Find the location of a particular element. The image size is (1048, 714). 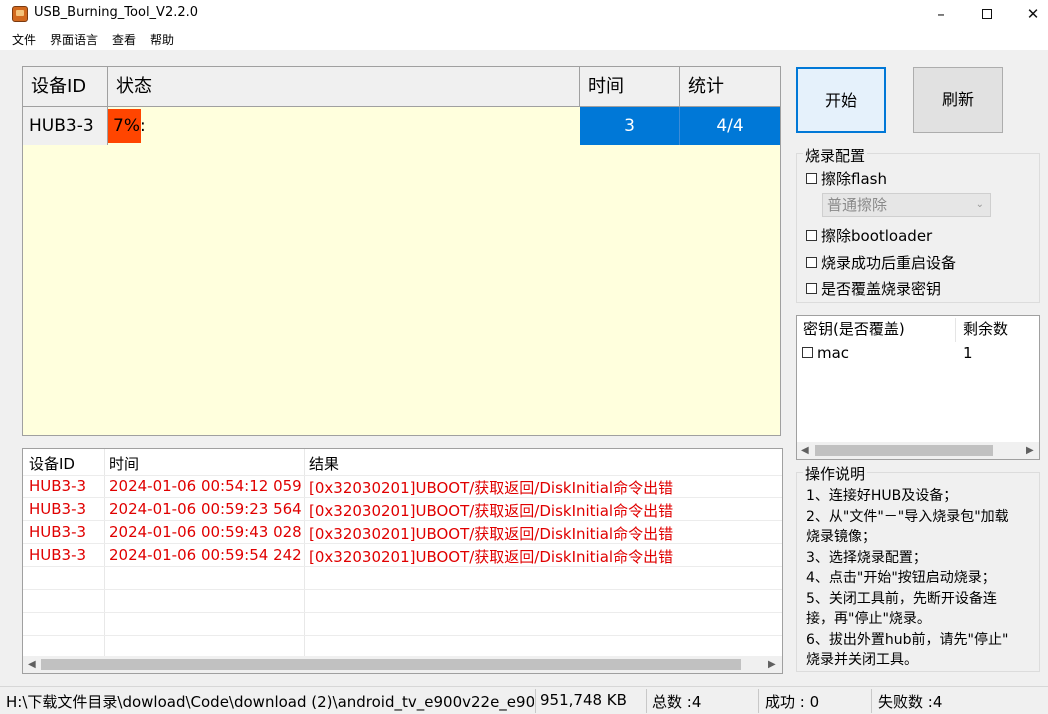

status-success: 成功 : 0 is located at coordinates (792, 702).